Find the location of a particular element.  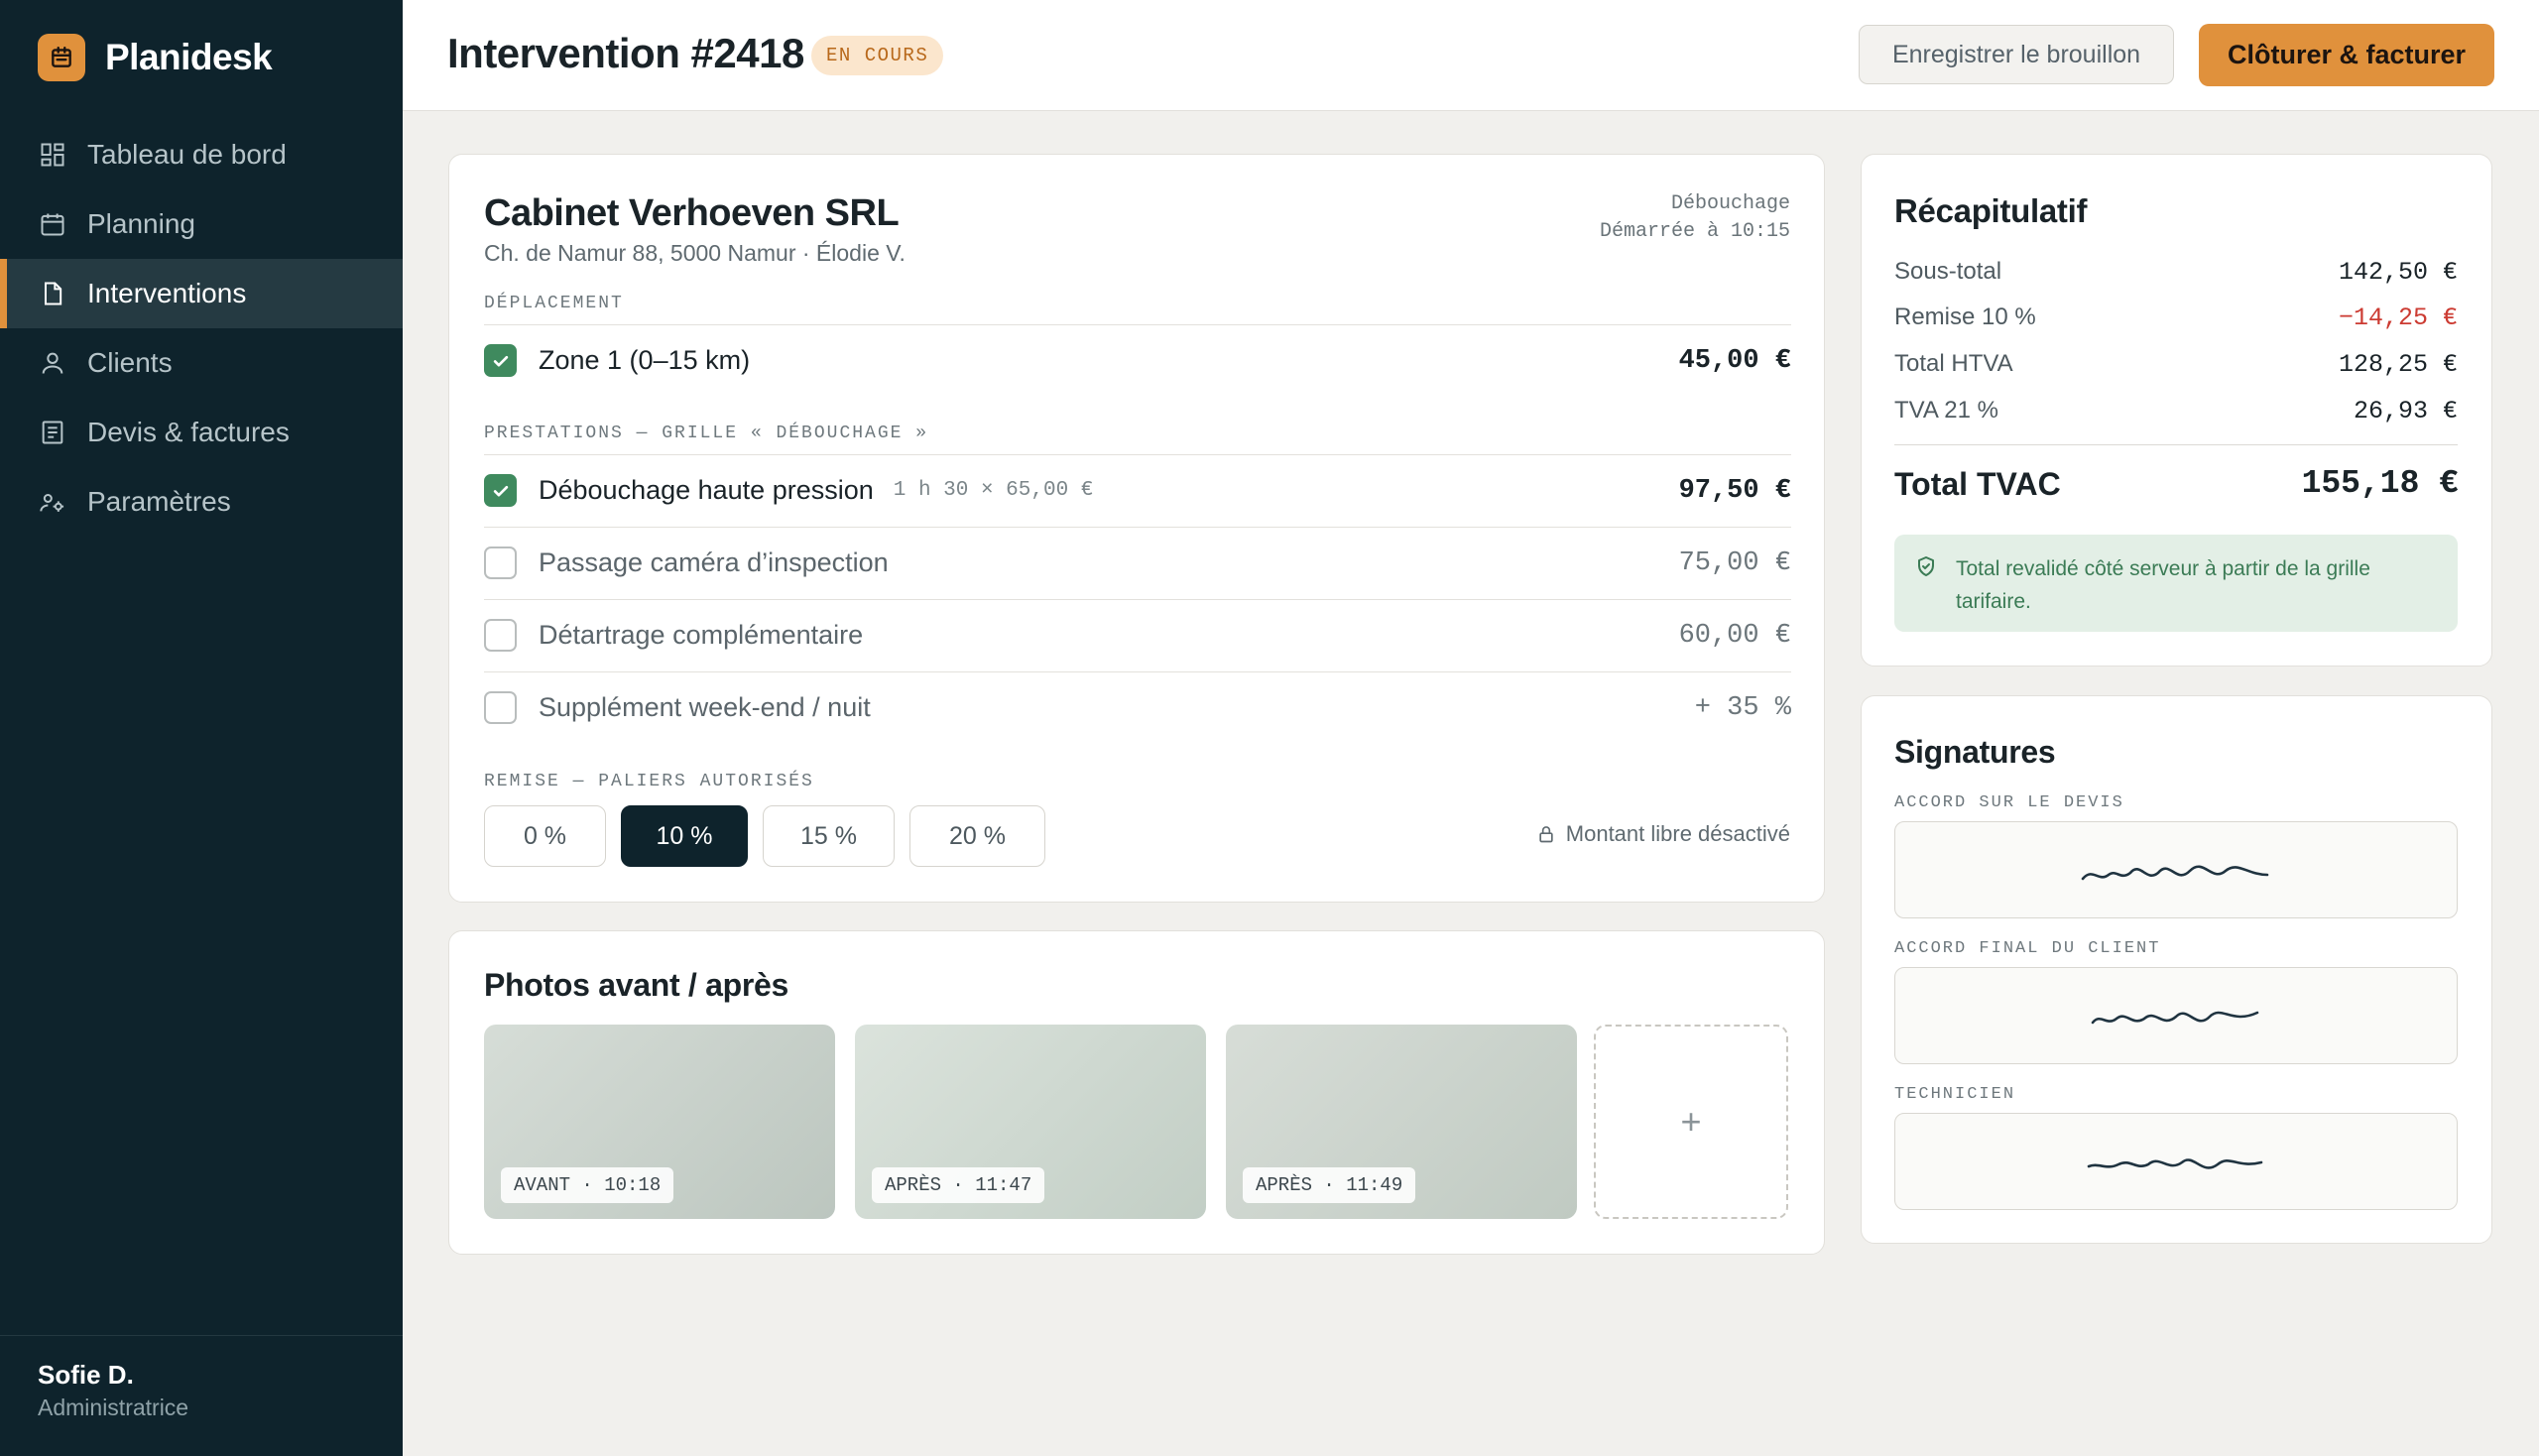

sidebar-item-dashboard: Tableau de bord is located at coordinates (202, 154).